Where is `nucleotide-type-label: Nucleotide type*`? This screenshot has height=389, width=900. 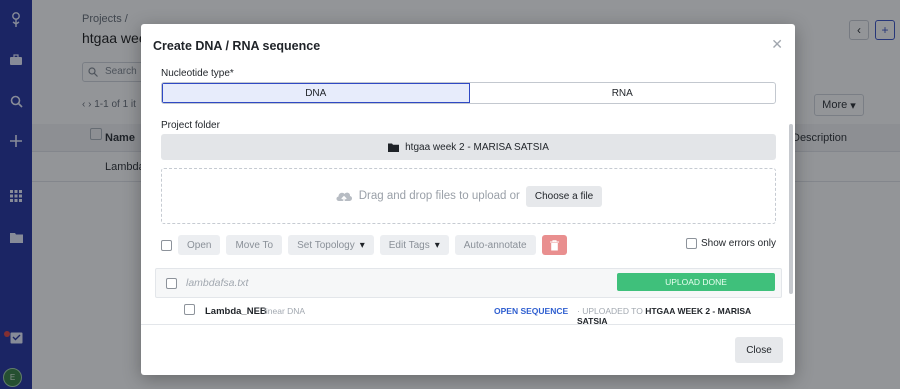 nucleotide-type-label: Nucleotide type* is located at coordinates (197, 73).